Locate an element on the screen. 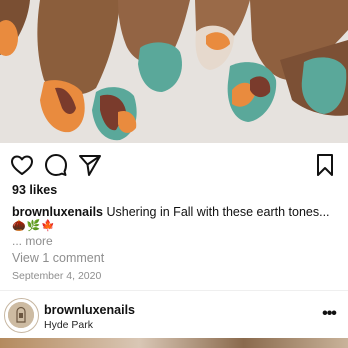 The image size is (348, 348). caption-username: brownluxenails is located at coordinates (57, 212).